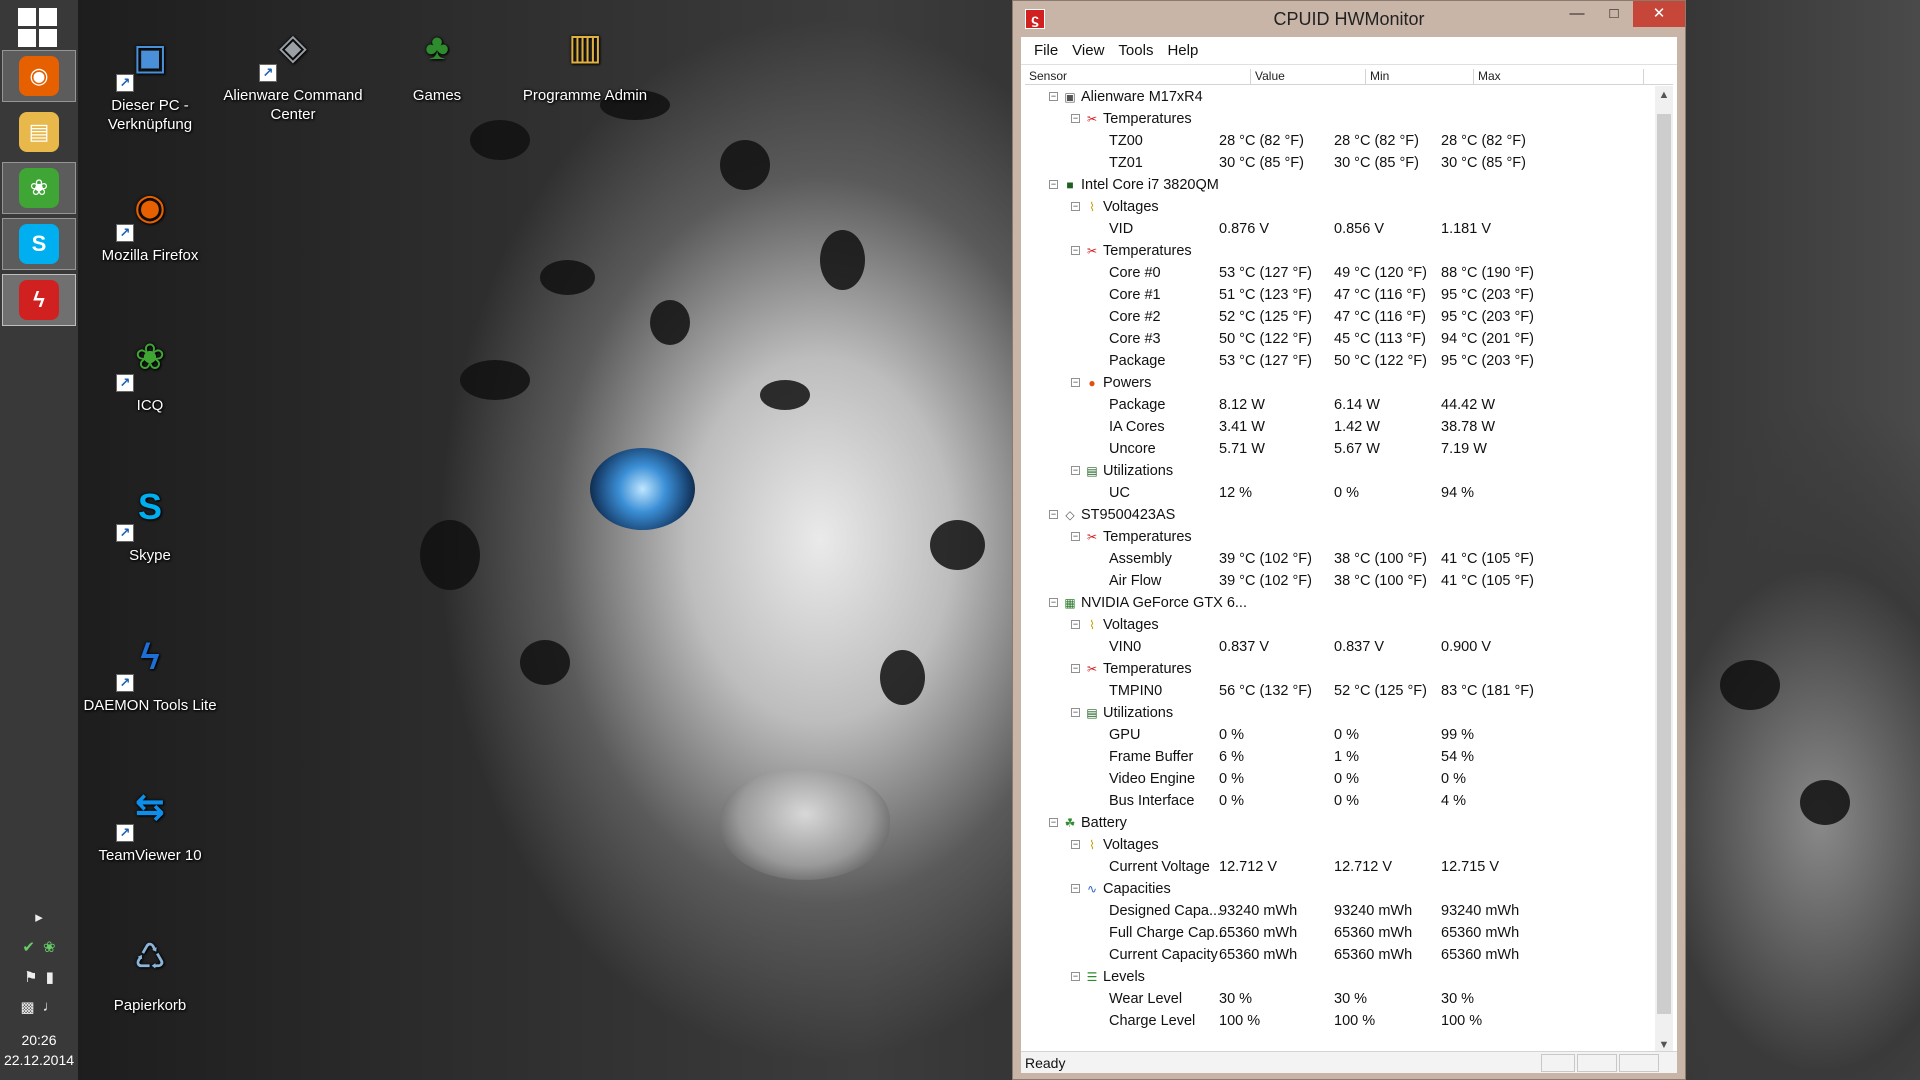 The image size is (1920, 1080). What do you see at coordinates (150, 77) in the screenshot?
I see `desktop-icon-computer: ▣ ↗ Dieser PC - Verknüpfung` at bounding box center [150, 77].